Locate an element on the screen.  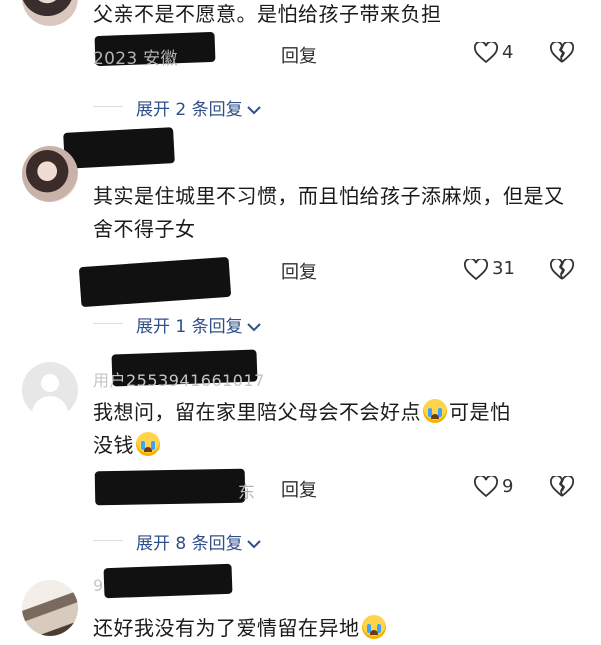
expand-replies-label: 展开 2 条回复 is located at coordinates (189, 110).